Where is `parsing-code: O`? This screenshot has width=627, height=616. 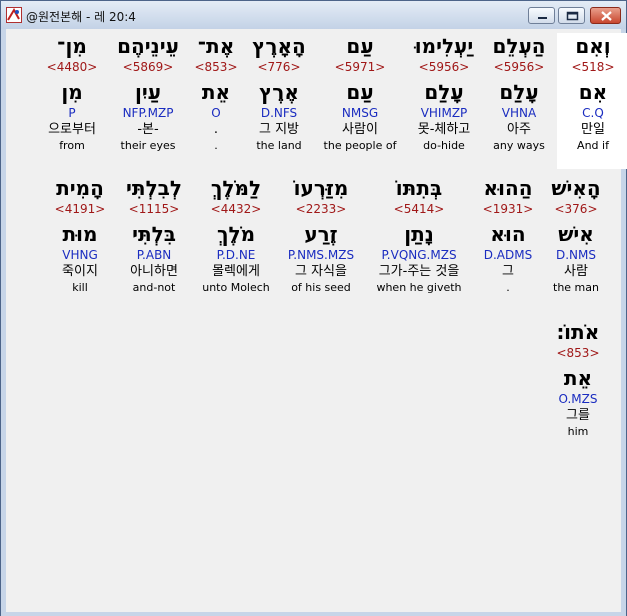
parsing-code: O is located at coordinates (216, 113).